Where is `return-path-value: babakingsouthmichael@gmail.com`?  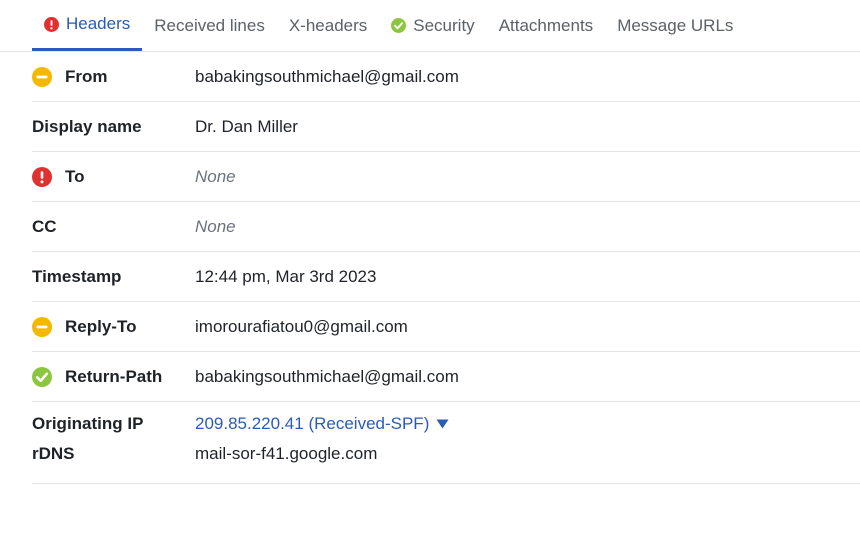
return-path-value: babakingsouthmichael@gmail.com is located at coordinates (327, 376).